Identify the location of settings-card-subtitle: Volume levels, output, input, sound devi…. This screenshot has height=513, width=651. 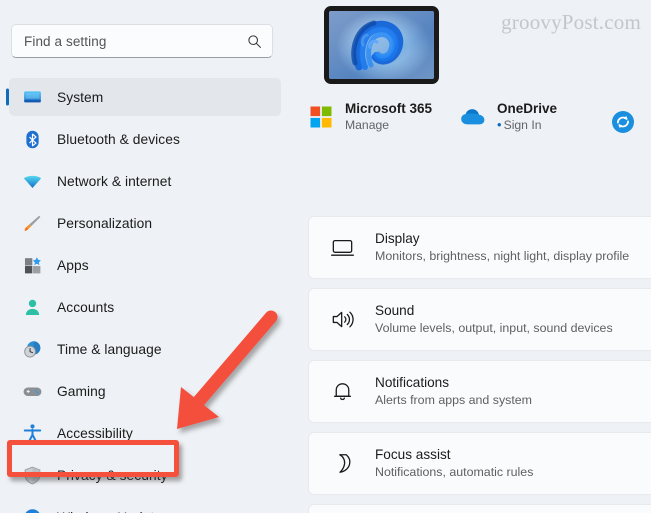
(494, 328).